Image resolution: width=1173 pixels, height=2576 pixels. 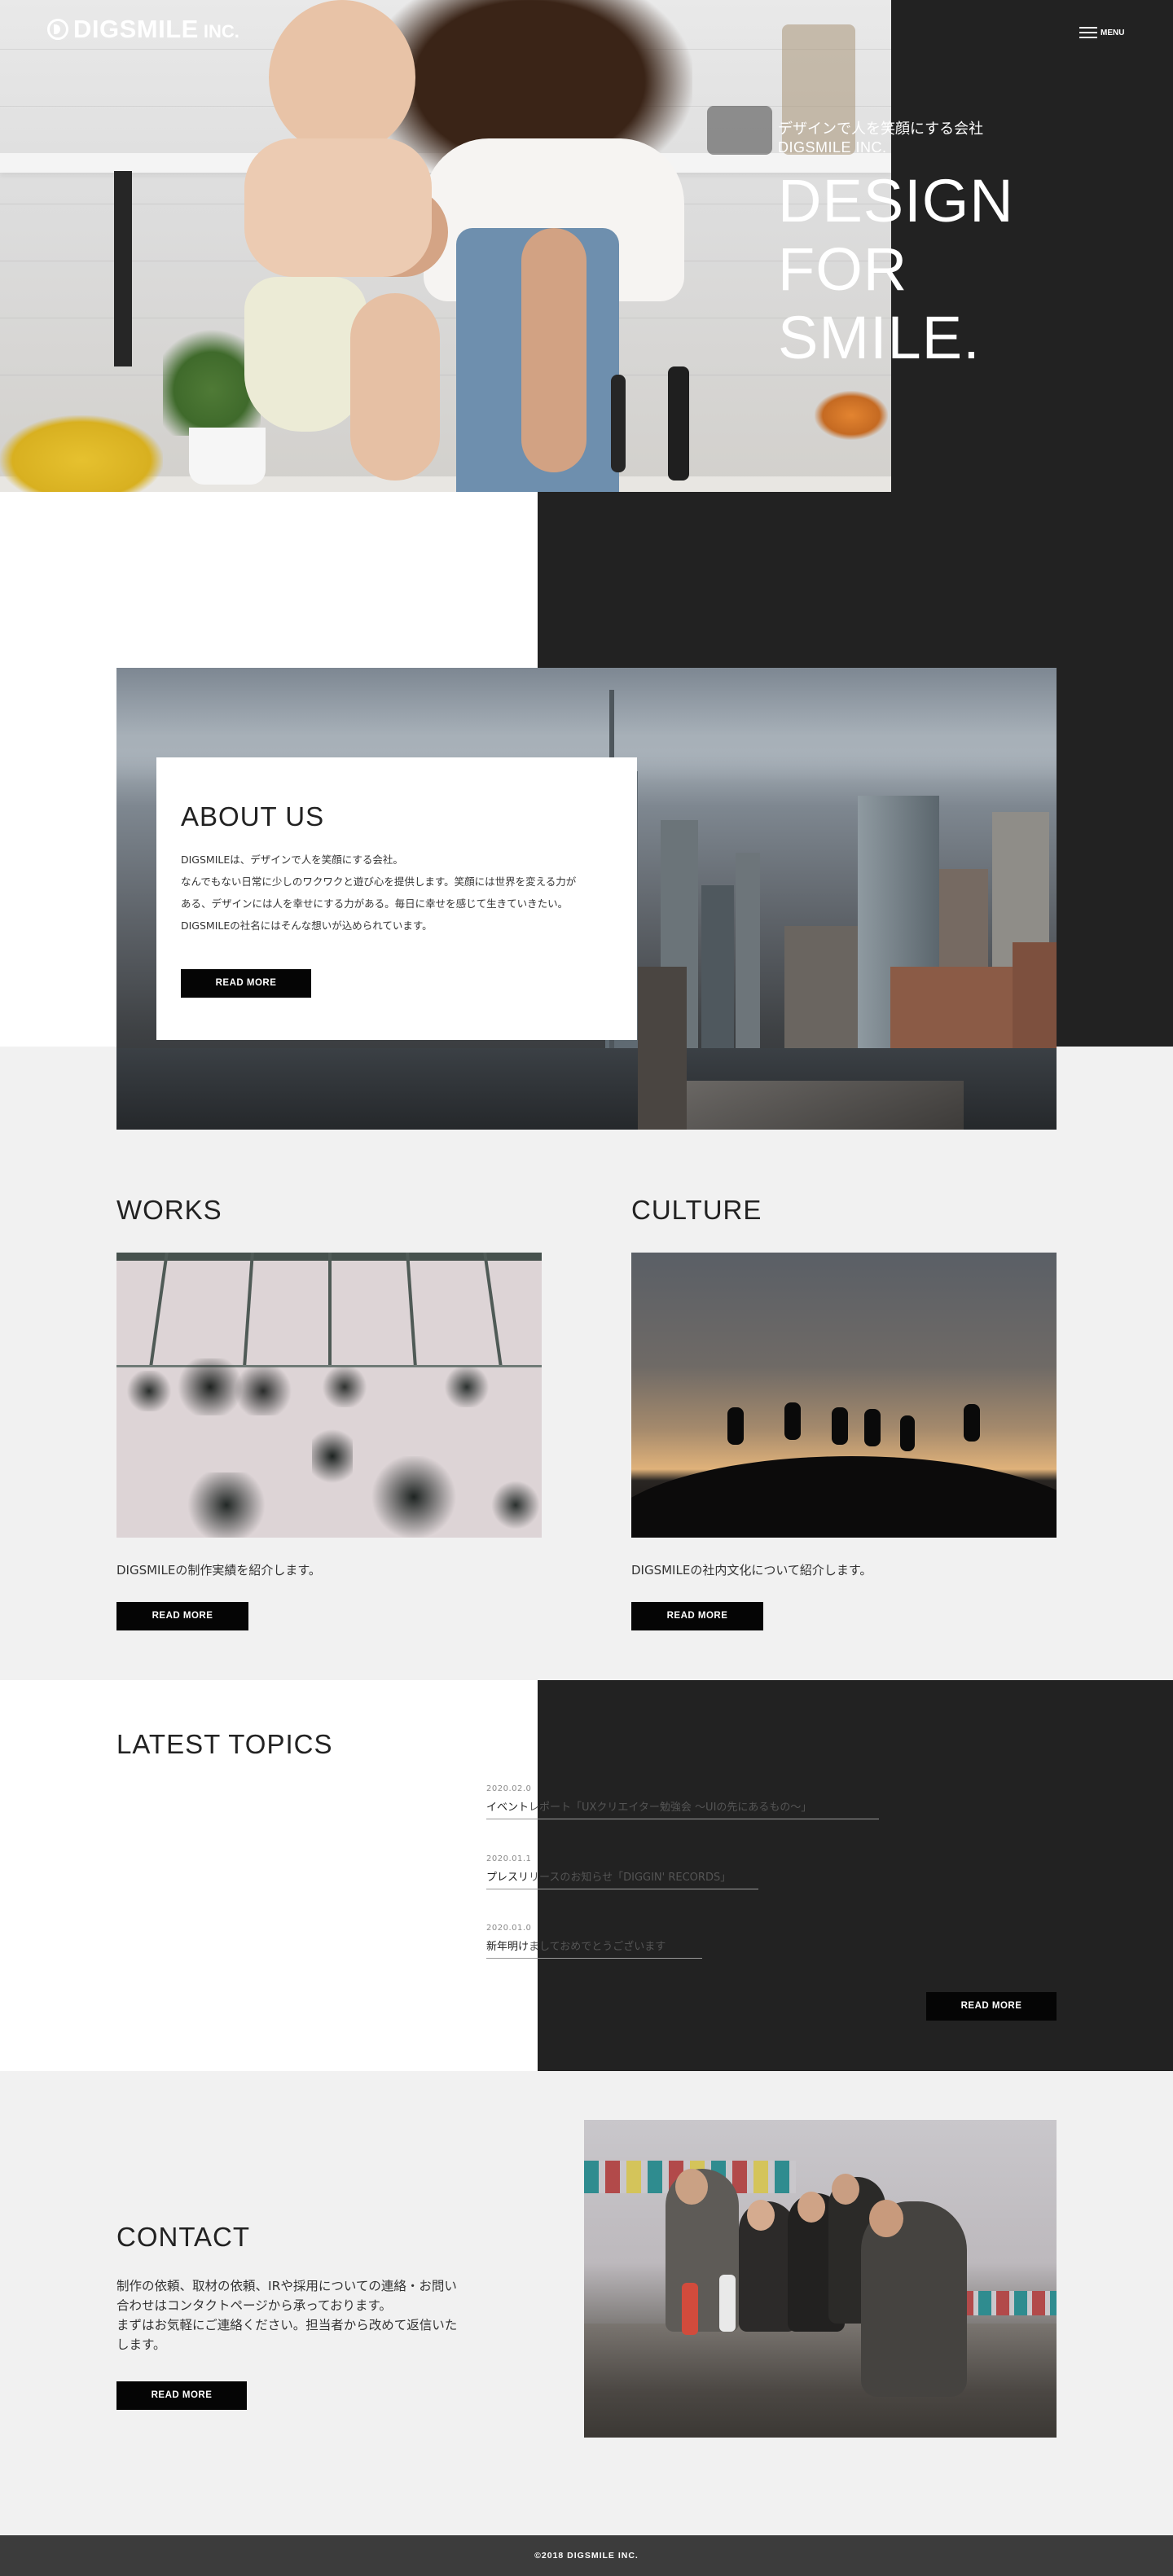 I want to click on works-title: WORKS, so click(x=169, y=1210).